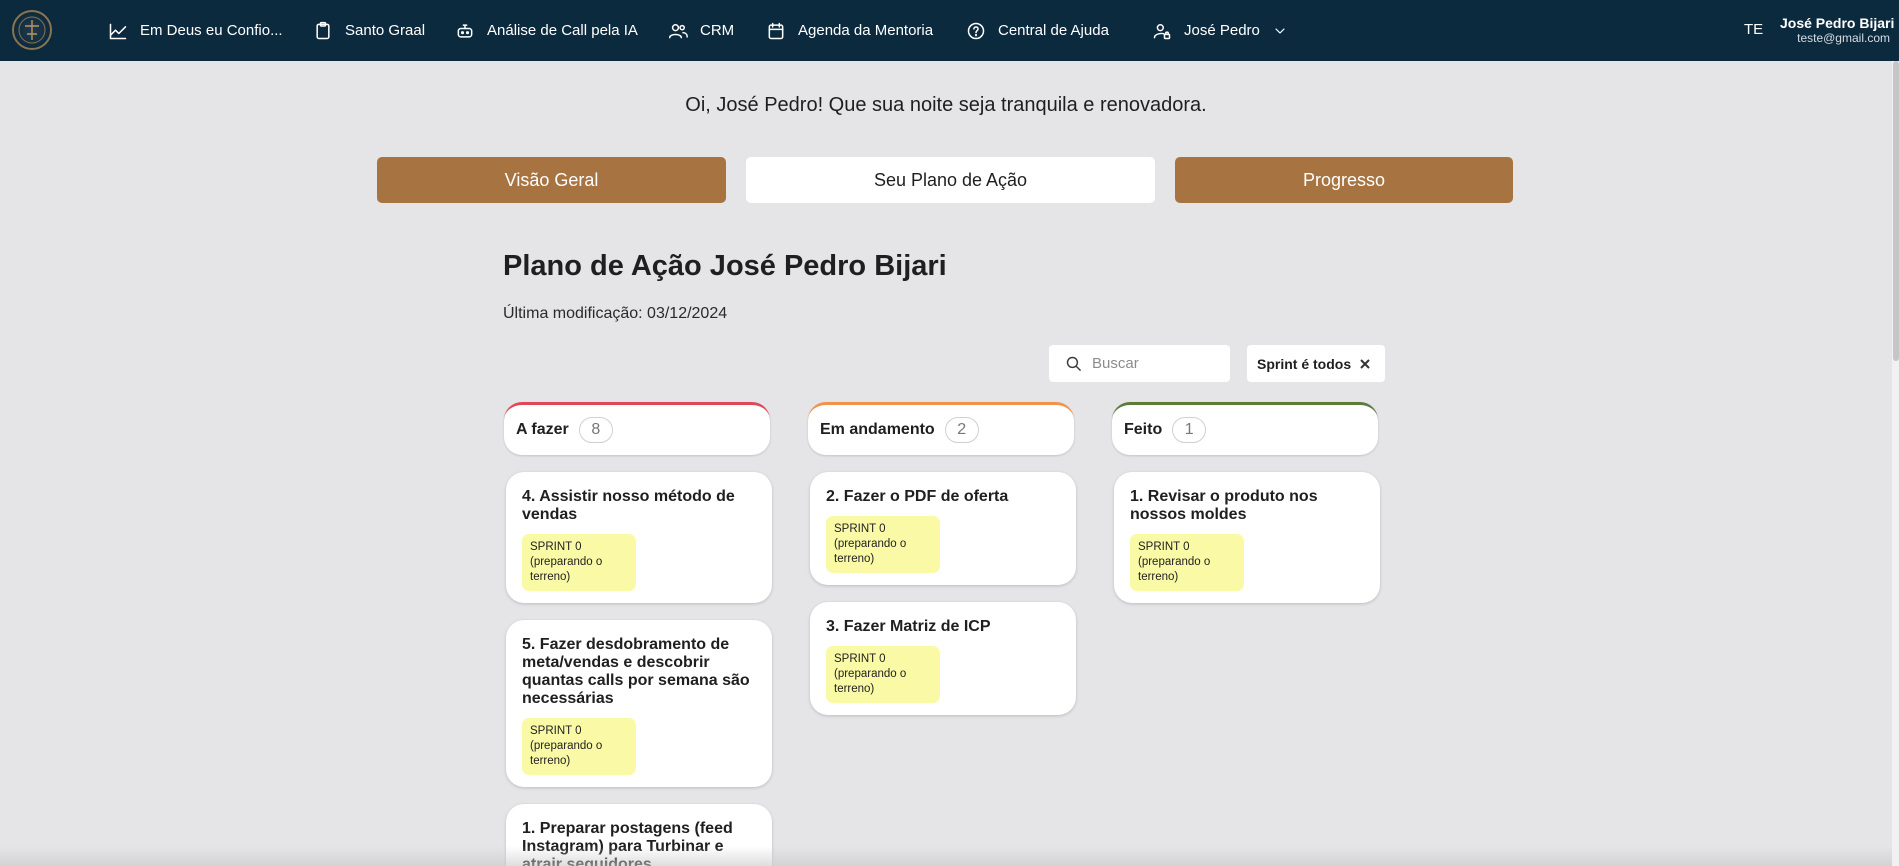 The image size is (1899, 866). What do you see at coordinates (717, 30) in the screenshot?
I see `nav-item-label: CRM` at bounding box center [717, 30].